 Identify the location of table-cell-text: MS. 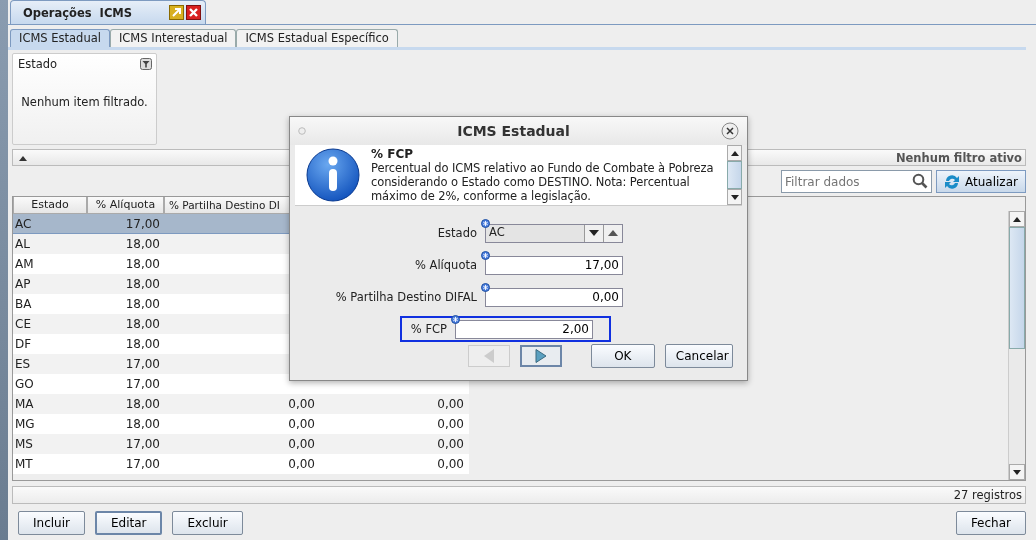
(24, 444).